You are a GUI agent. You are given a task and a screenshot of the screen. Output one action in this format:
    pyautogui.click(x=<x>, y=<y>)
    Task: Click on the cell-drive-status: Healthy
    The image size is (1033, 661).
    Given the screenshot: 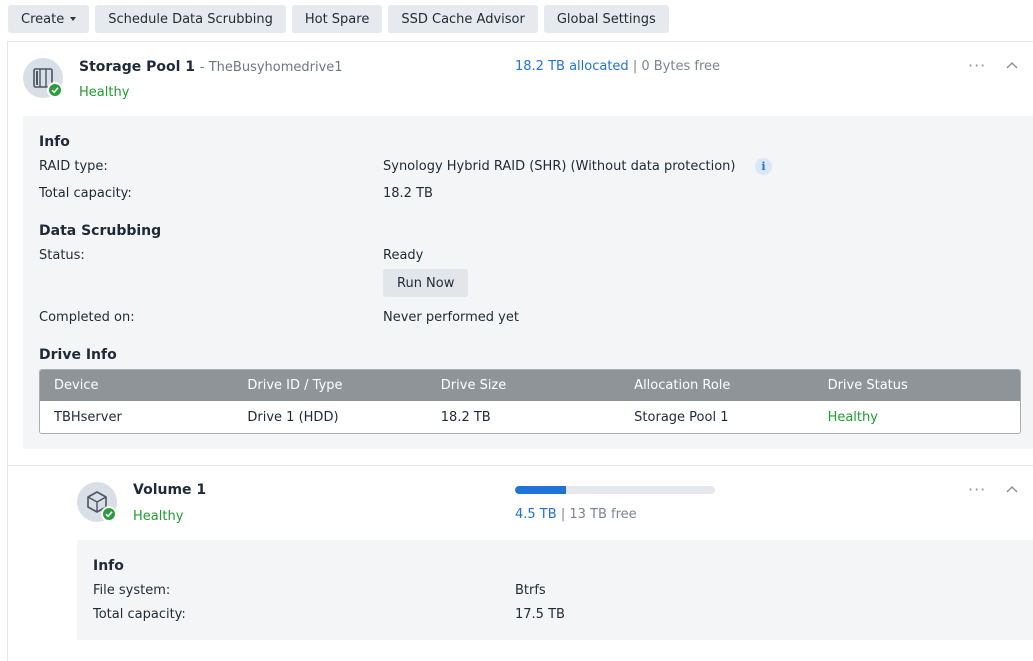 What is the action you would take?
    pyautogui.click(x=852, y=417)
    